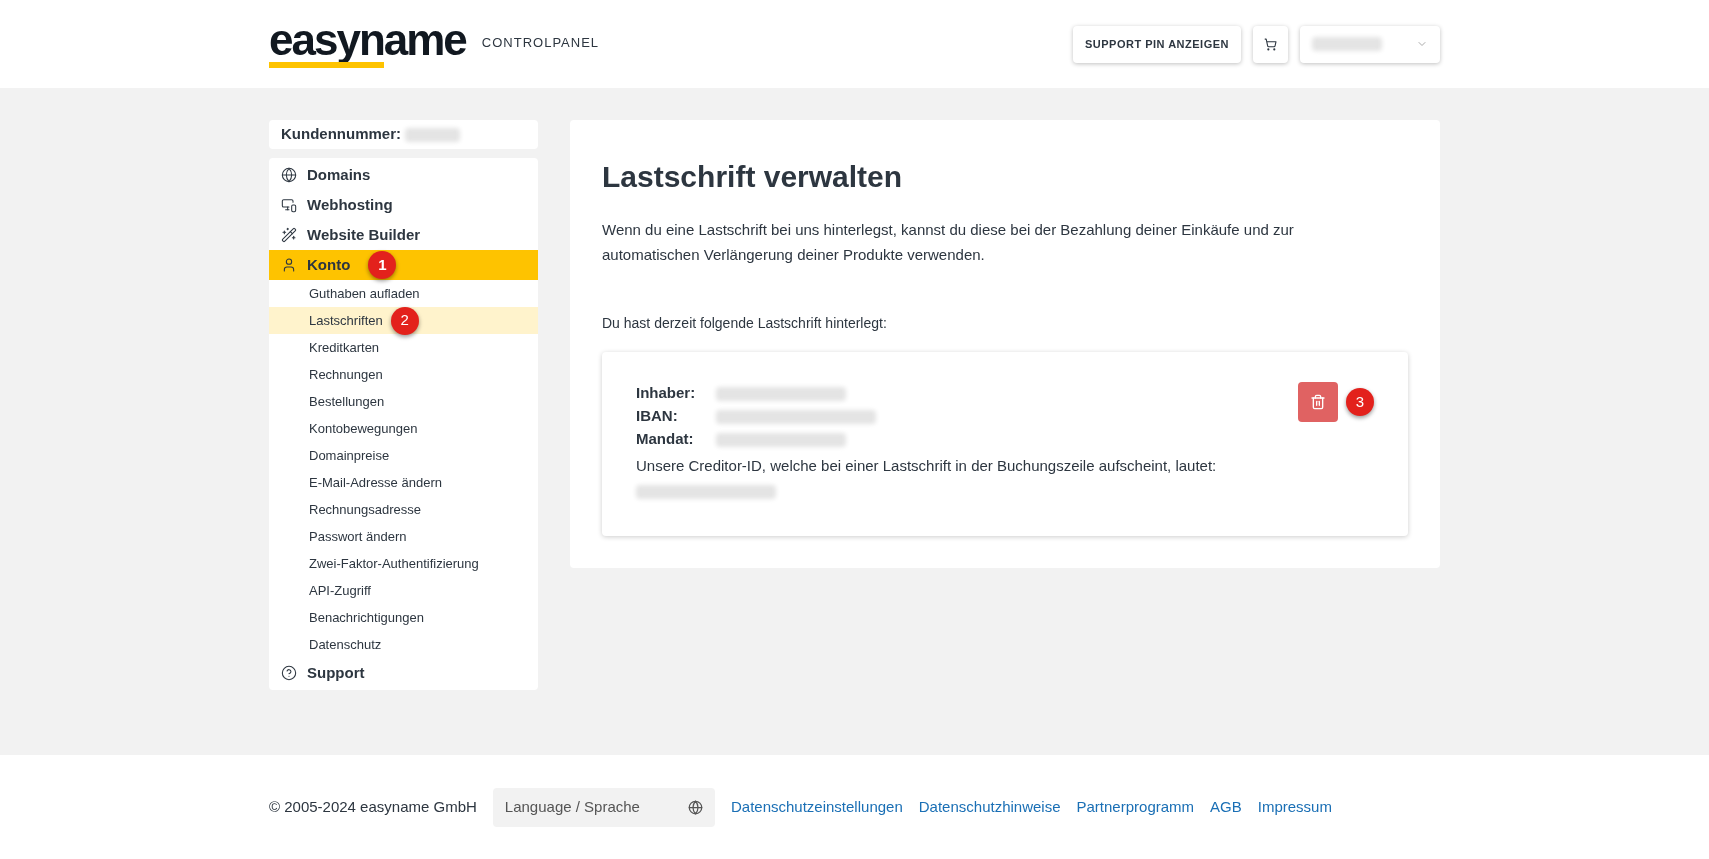 The height and width of the screenshot is (859, 1709). I want to click on footer-link: AGB, so click(1226, 807).